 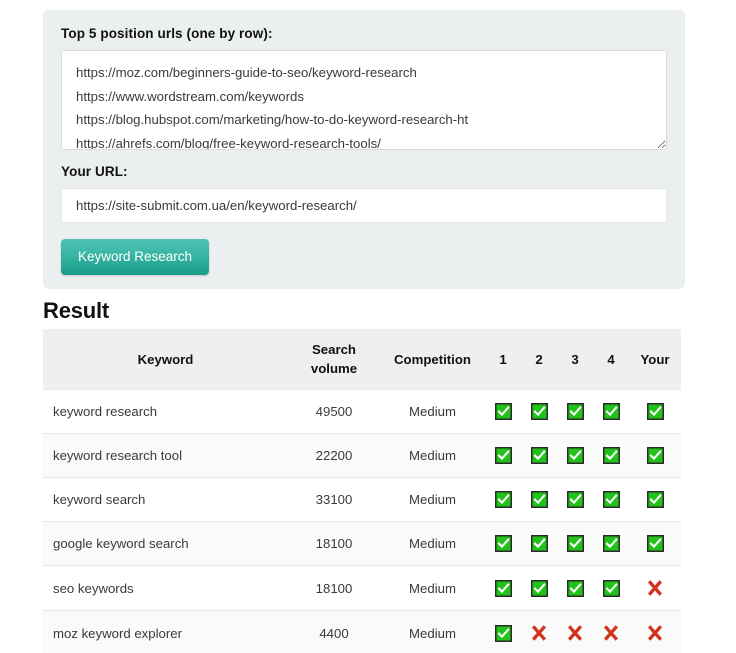 What do you see at coordinates (165, 588) in the screenshot?
I see `cell-keyword: seo keywords` at bounding box center [165, 588].